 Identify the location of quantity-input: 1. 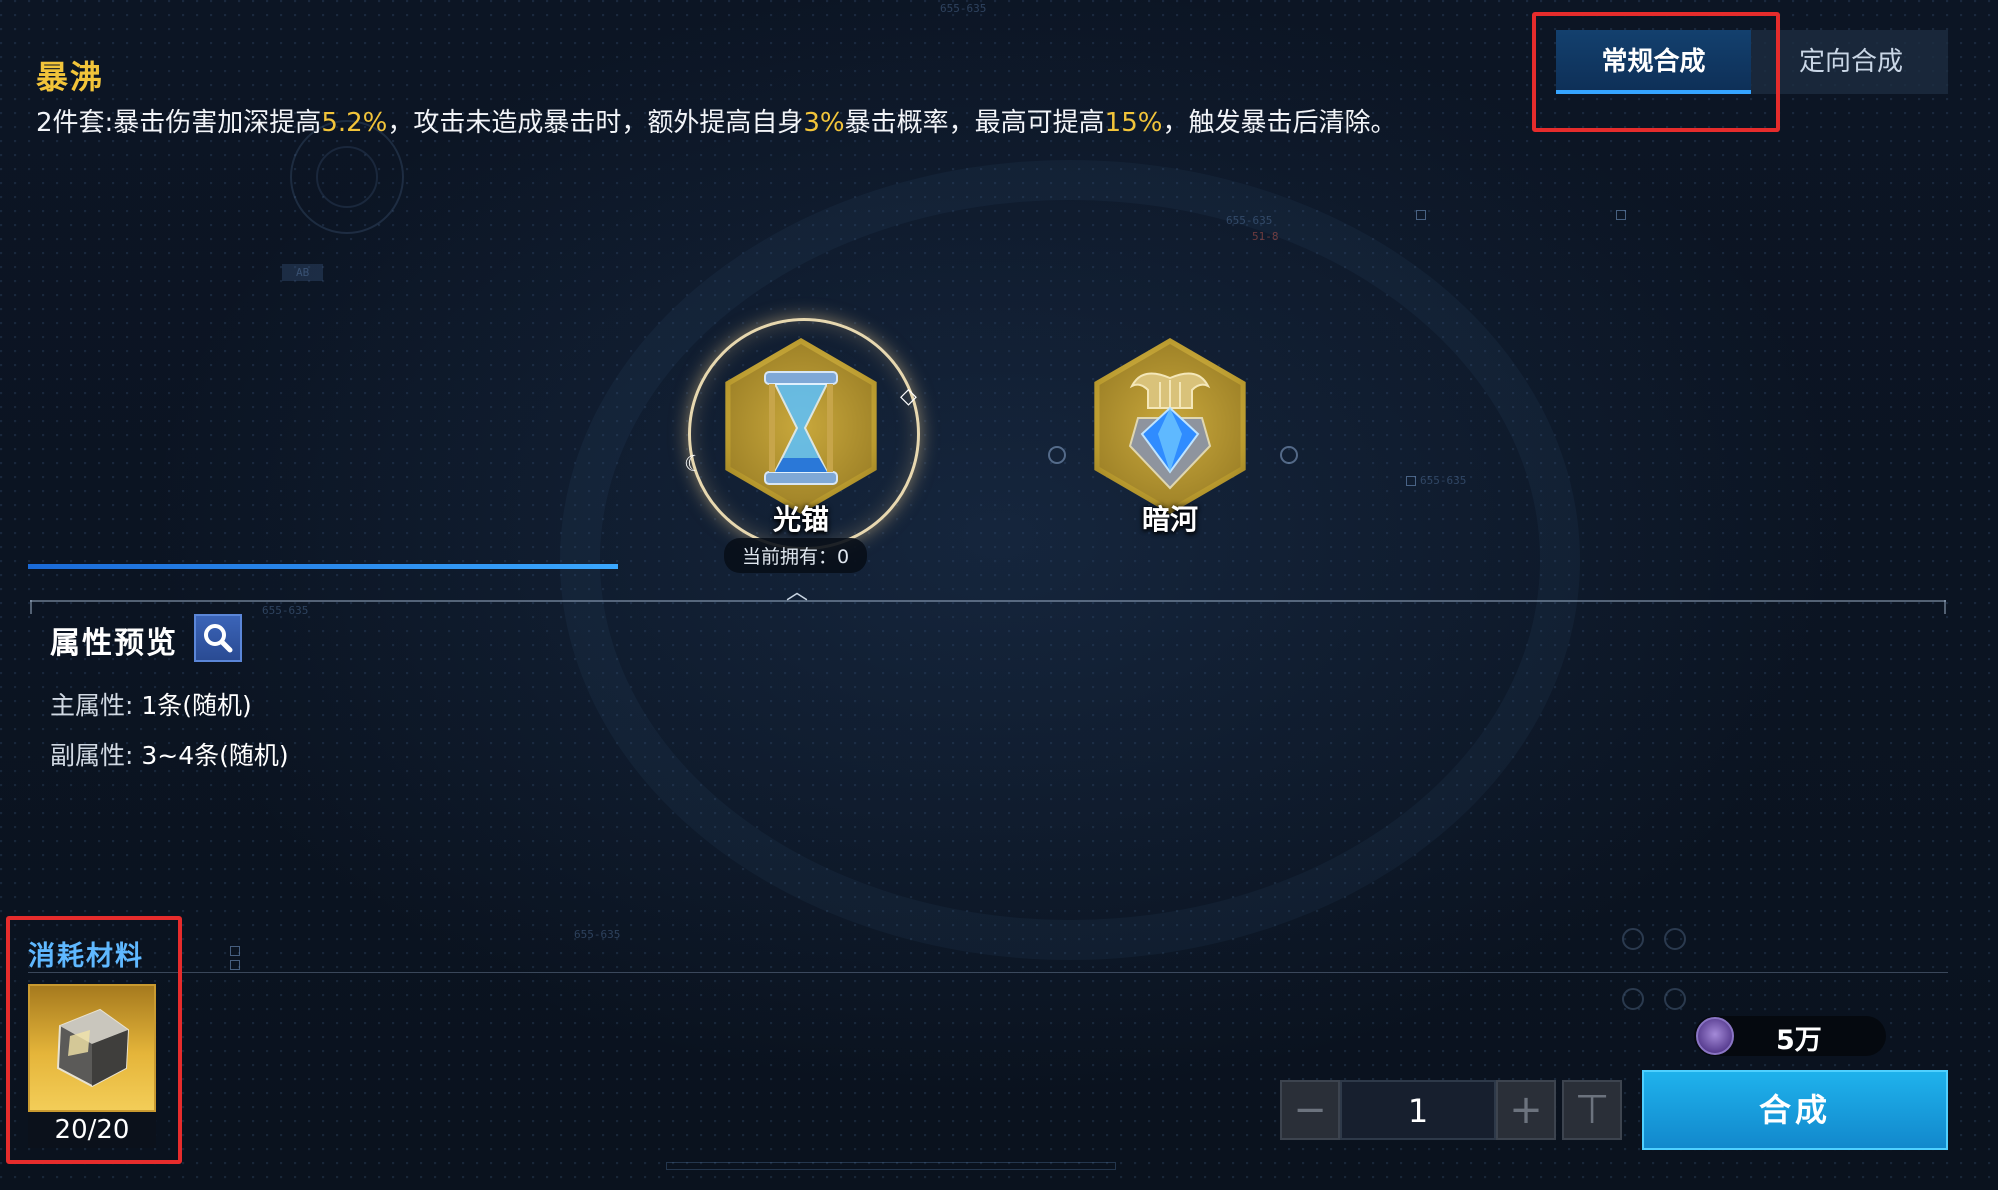
(1418, 1110).